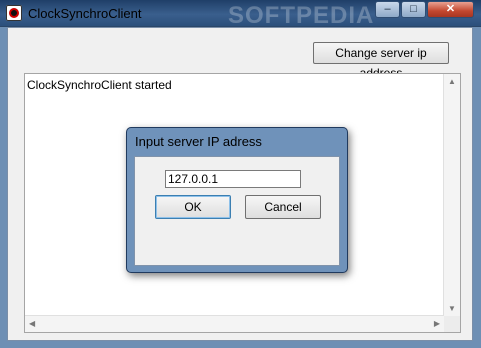 The image size is (481, 348). Describe the element at coordinates (413, 9) in the screenshot. I see `maximize-button: □` at that location.